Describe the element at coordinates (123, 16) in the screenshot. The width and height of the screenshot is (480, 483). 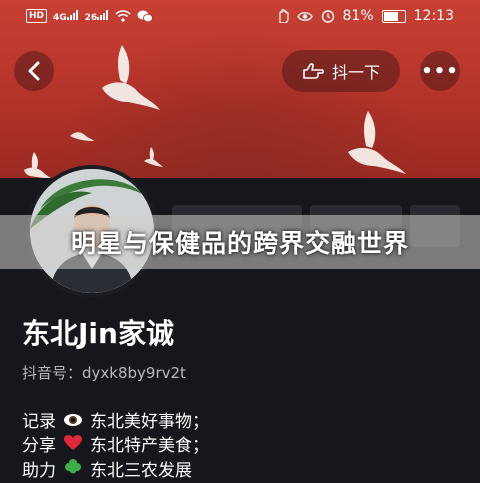
I see `wifi-icon` at that location.